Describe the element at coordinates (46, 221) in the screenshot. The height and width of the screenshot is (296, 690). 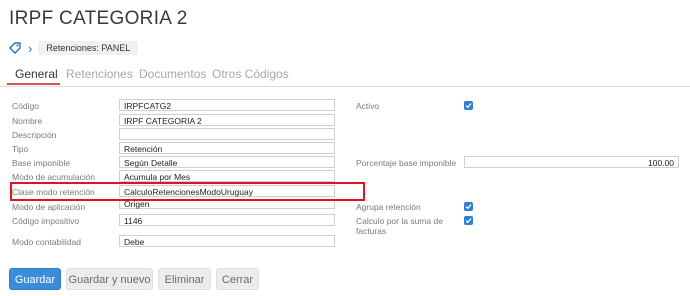
I see `label-codigo-impositivo: Código impositivo` at that location.